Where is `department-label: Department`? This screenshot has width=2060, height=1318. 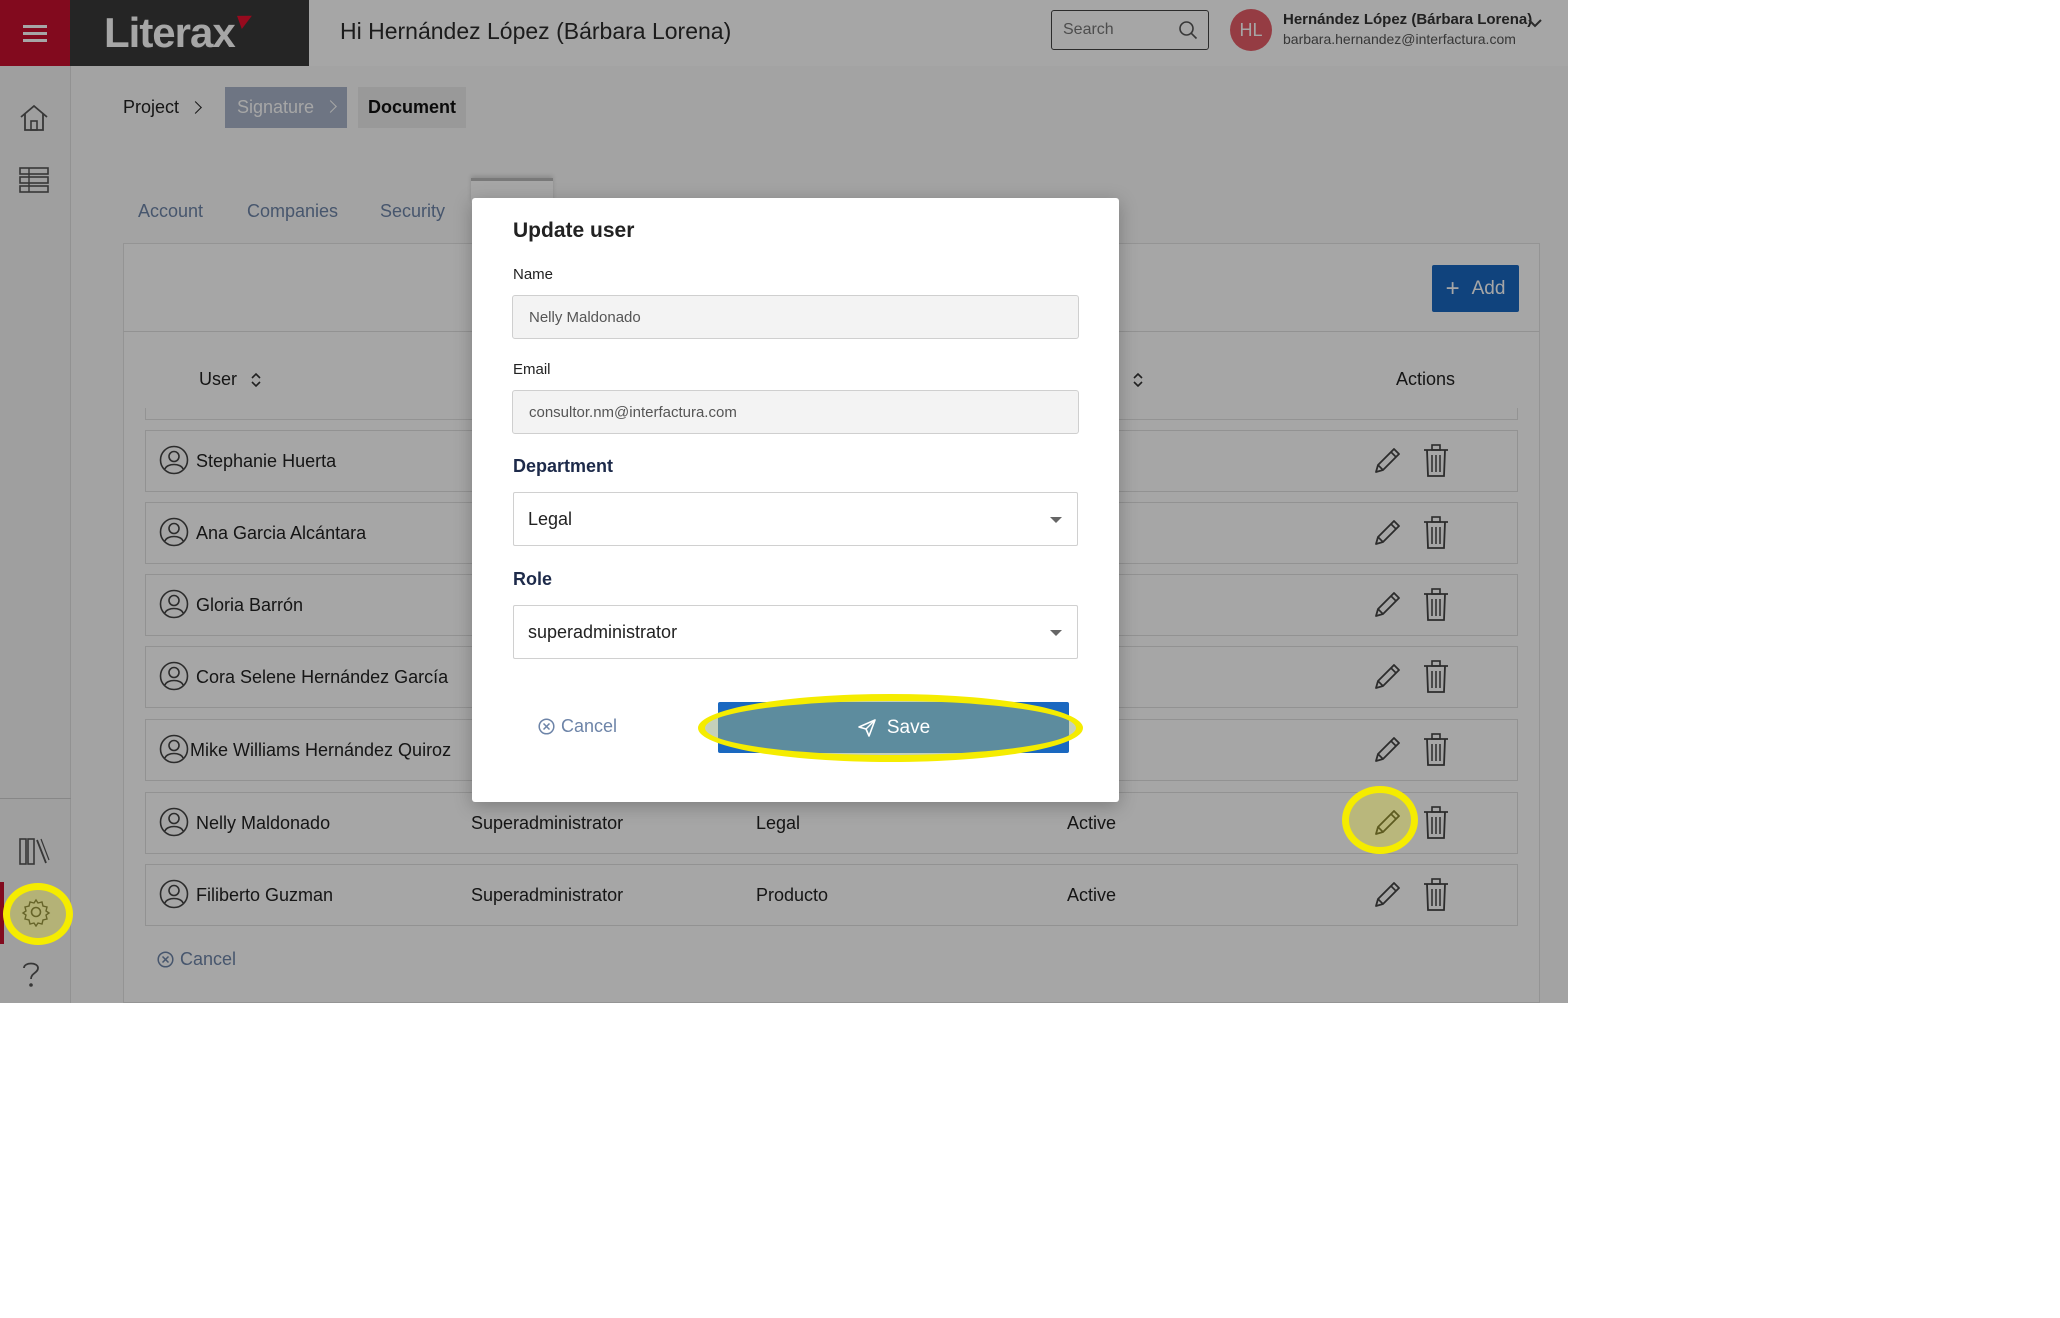
department-label: Department is located at coordinates (563, 466).